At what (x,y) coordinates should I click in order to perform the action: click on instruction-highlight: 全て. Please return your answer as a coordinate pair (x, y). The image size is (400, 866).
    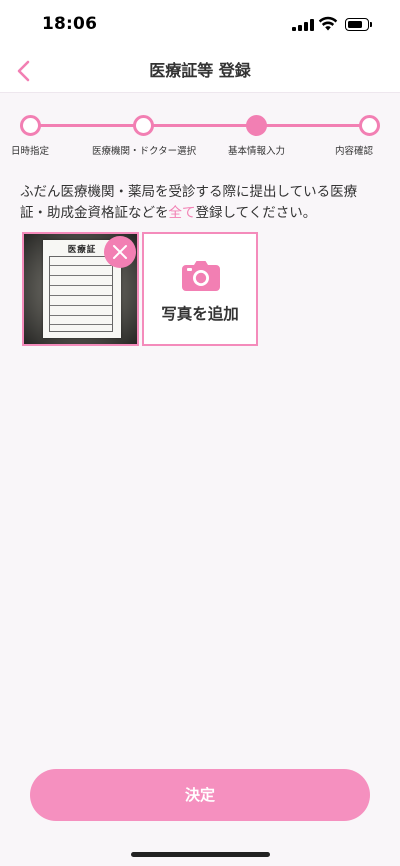
    Looking at the image, I should click on (182, 213).